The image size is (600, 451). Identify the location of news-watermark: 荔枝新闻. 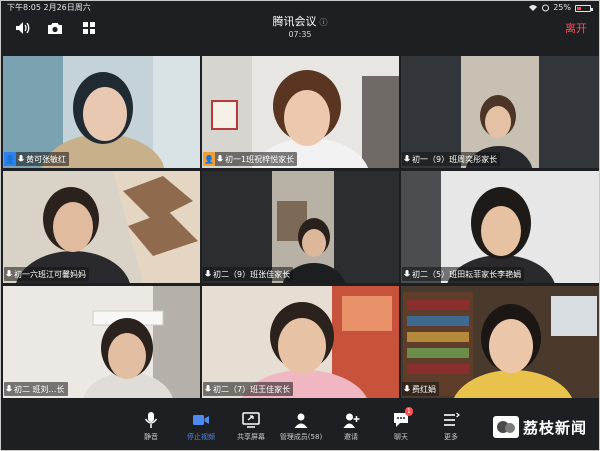
(539, 427).